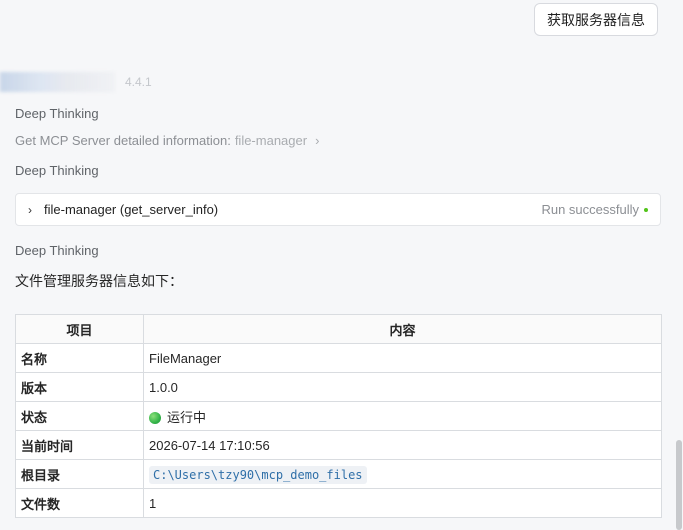  What do you see at coordinates (79, 474) in the screenshot?
I see `table-cell-key: 根目录` at bounding box center [79, 474].